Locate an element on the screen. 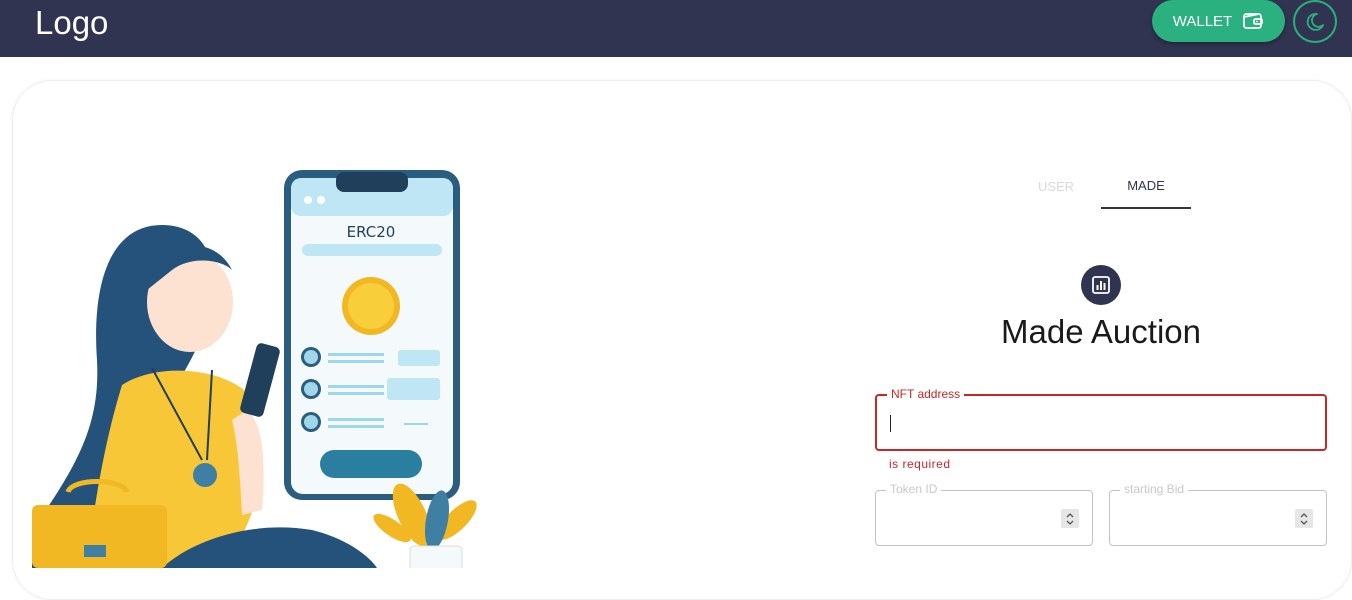 This screenshot has height=600, width=1352. nft-address-input: NFT address is located at coordinates (1101, 419).